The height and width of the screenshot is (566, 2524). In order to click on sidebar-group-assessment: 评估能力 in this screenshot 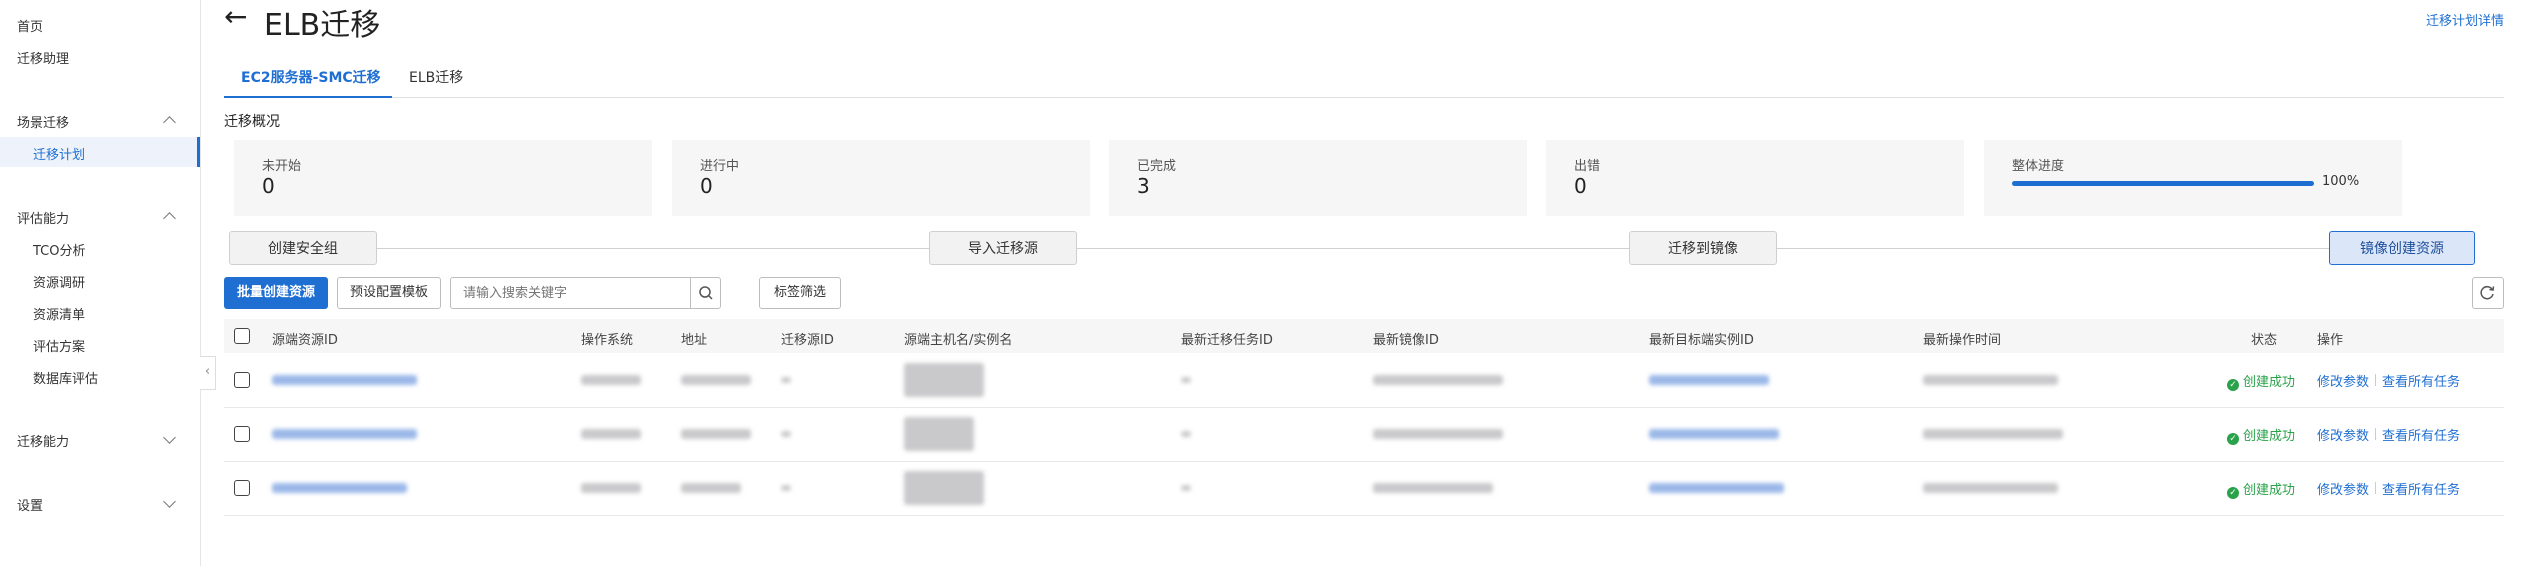, I will do `click(43, 217)`.